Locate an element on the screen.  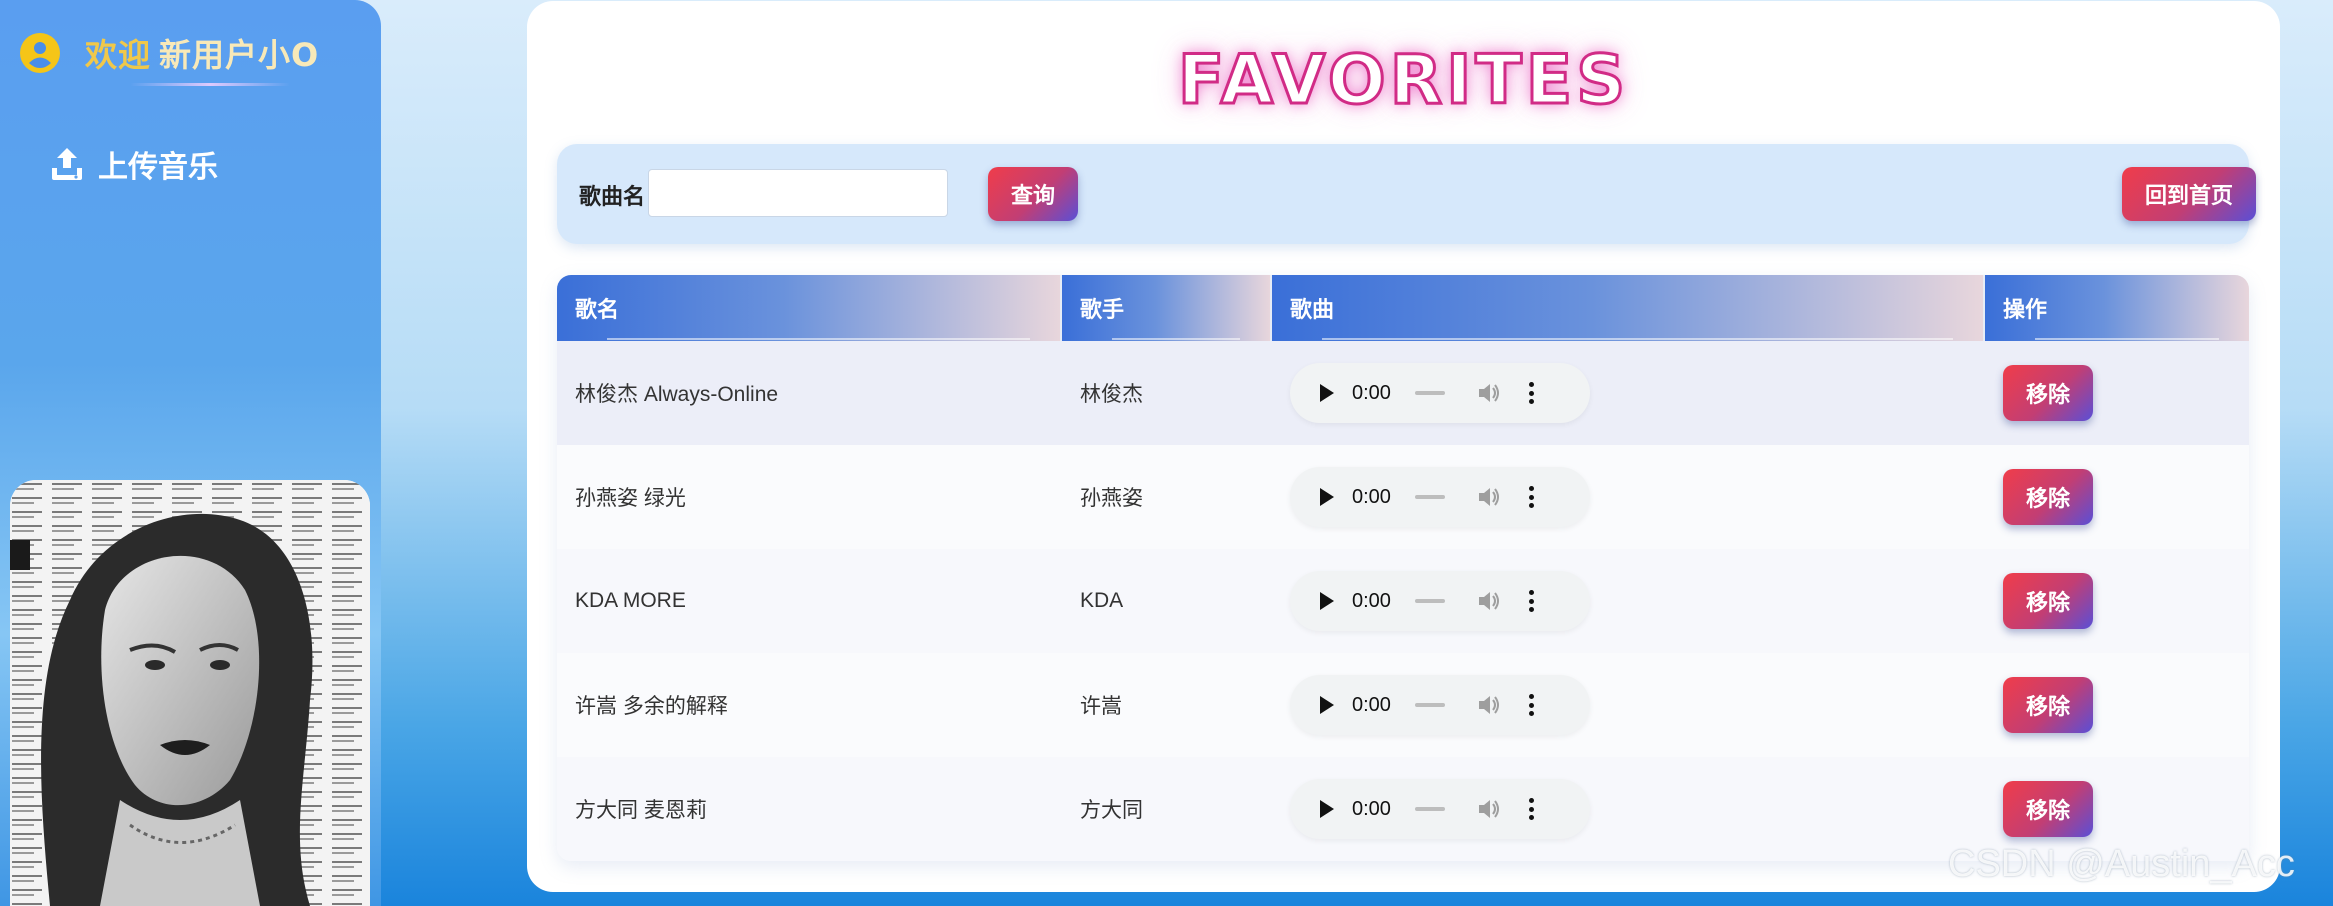
header-action: 操作 is located at coordinates (2117, 308).